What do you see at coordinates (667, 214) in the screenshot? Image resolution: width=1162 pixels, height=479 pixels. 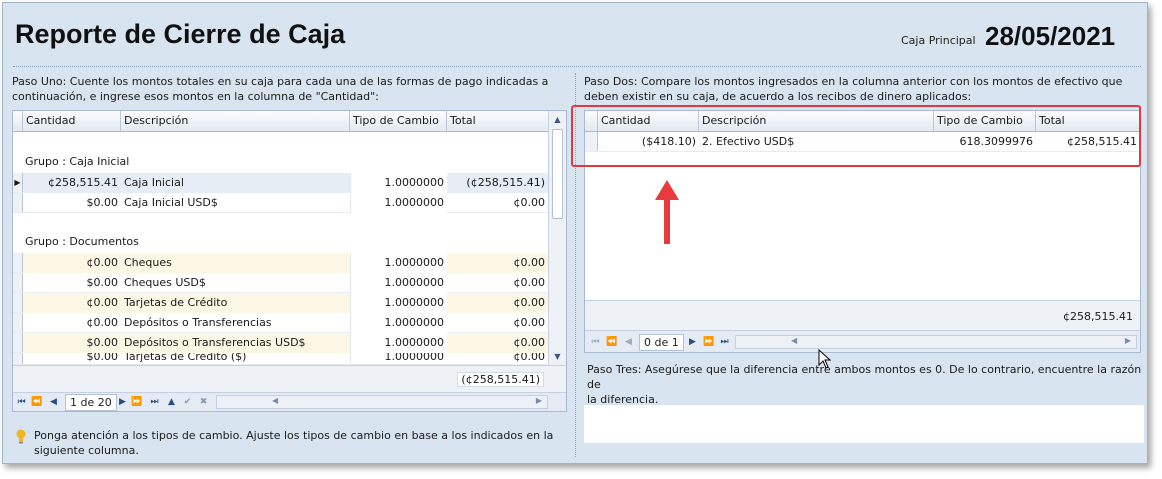 I see `red-arrow-up-icon` at bounding box center [667, 214].